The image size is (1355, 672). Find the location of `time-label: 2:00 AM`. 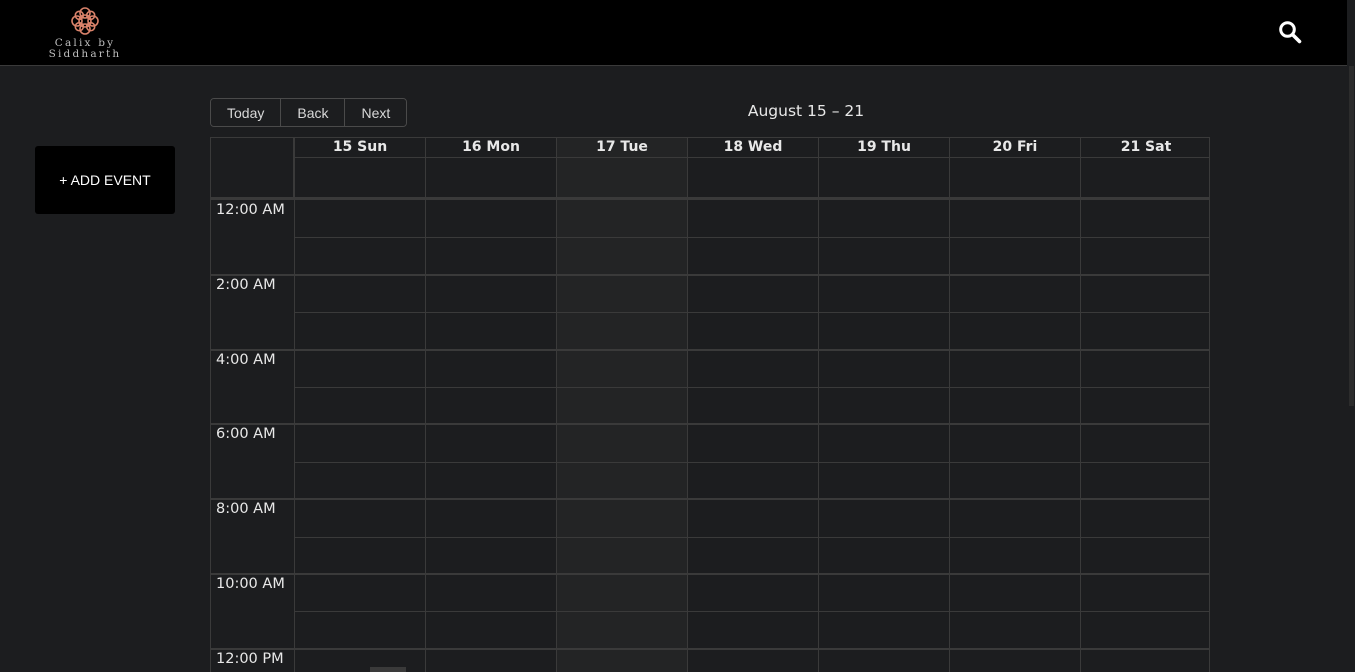

time-label: 2:00 AM is located at coordinates (246, 284).